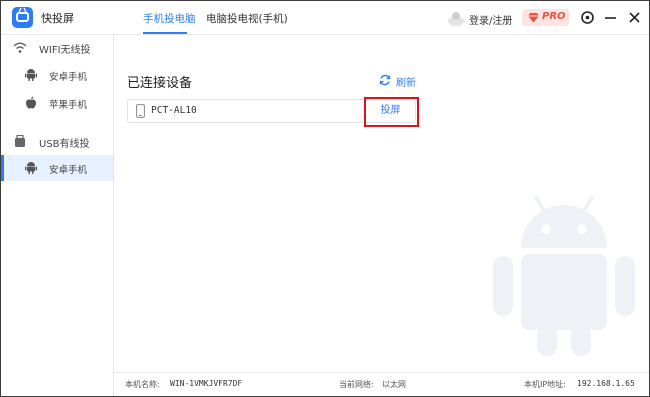 The image size is (650, 397). Describe the element at coordinates (391, 112) in the screenshot. I see `annotation-highlight-box` at that location.